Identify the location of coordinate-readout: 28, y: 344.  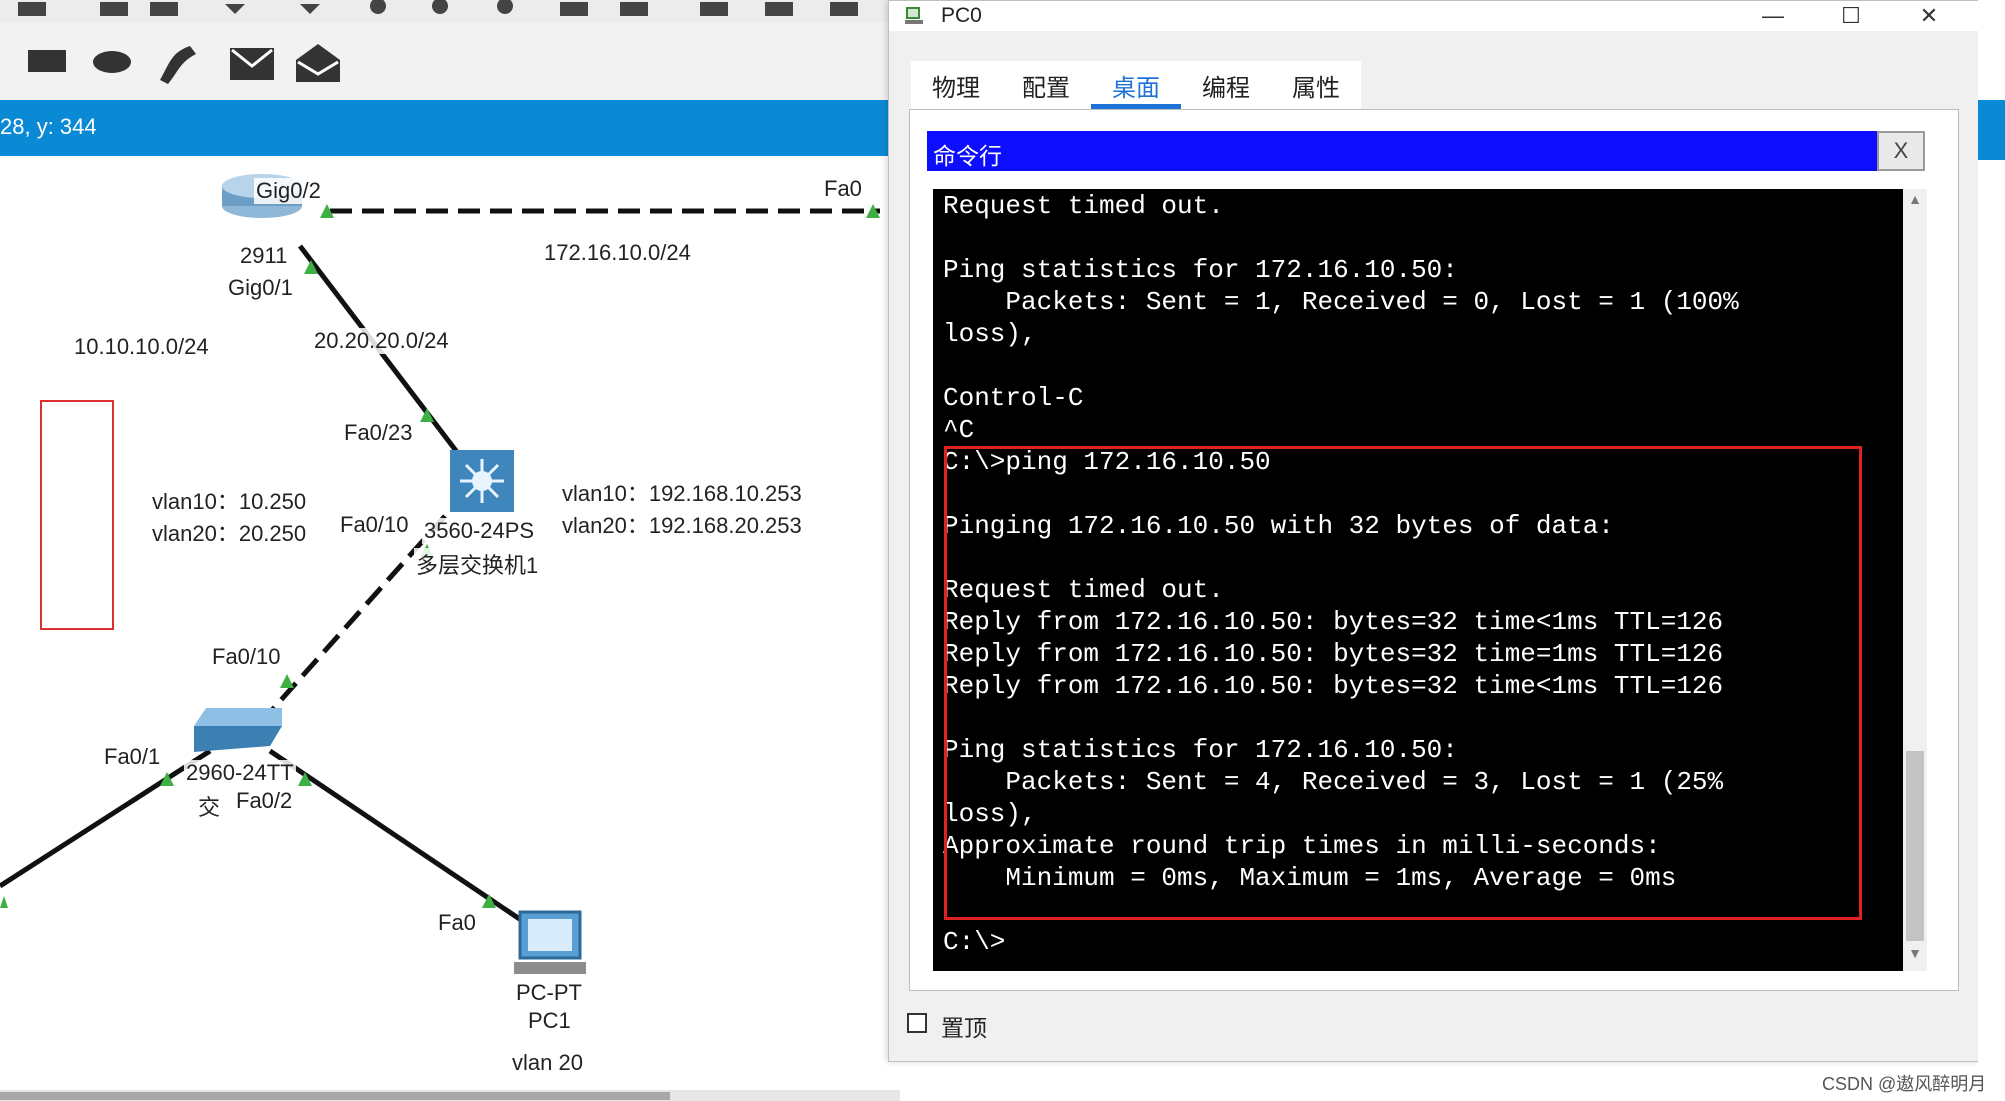
(48, 126).